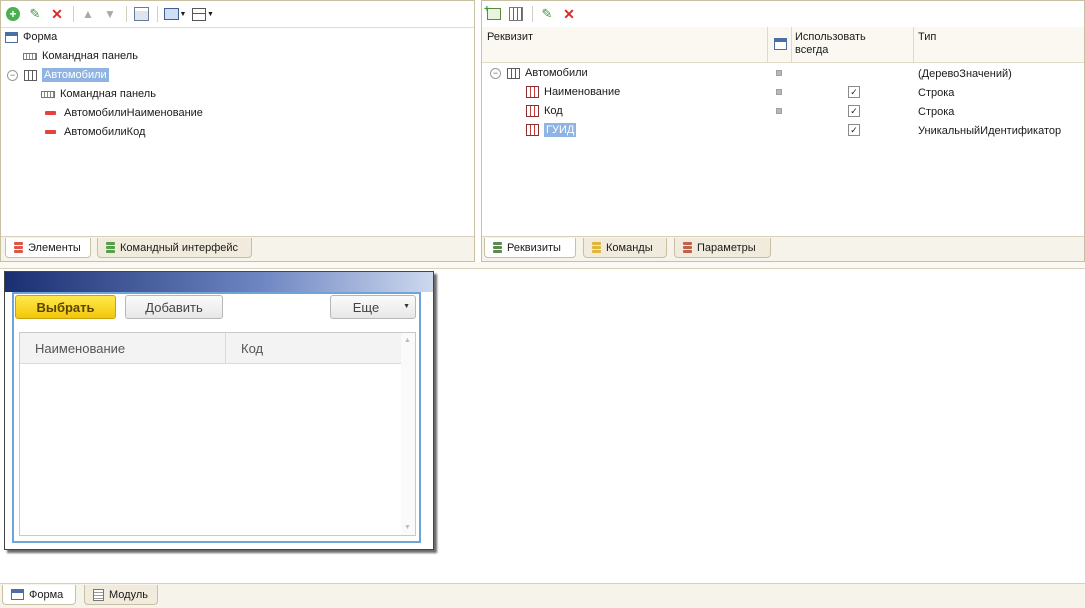 The height and width of the screenshot is (608, 1085). Describe the element at coordinates (13, 14) in the screenshot. I see `add-icon: +` at that location.